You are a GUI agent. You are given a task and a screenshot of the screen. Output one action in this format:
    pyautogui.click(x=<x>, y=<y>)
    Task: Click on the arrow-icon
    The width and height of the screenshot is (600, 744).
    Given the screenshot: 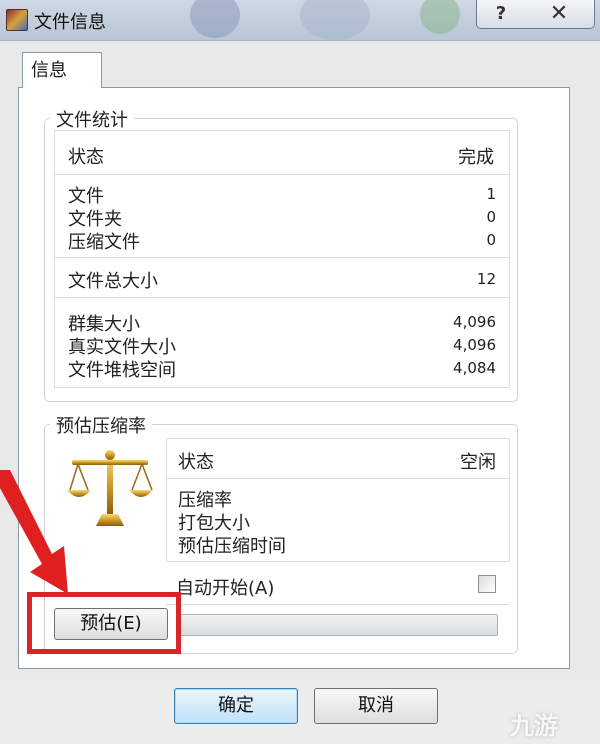 What is the action you would take?
    pyautogui.click(x=34, y=532)
    